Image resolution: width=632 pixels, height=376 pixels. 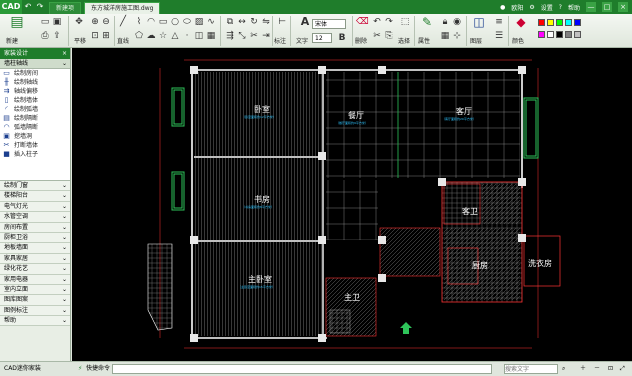 What do you see at coordinates (35, 136) in the screenshot?
I see `tool-item: ▣ 挖墙洞` at bounding box center [35, 136].